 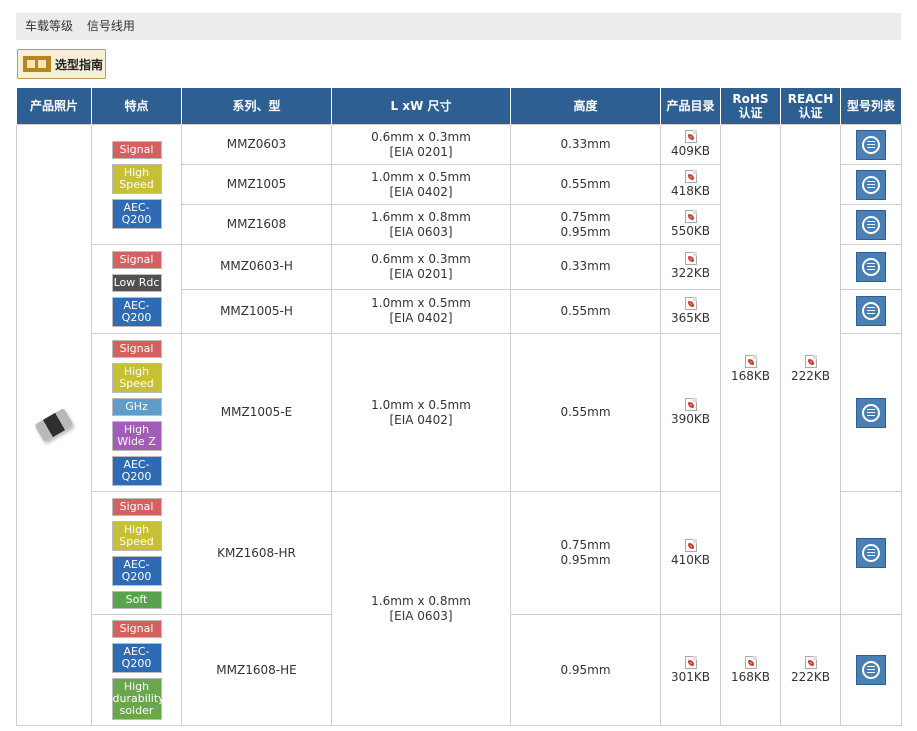 What do you see at coordinates (256, 267) in the screenshot?
I see `series-cell: MMZ0603-H` at bounding box center [256, 267].